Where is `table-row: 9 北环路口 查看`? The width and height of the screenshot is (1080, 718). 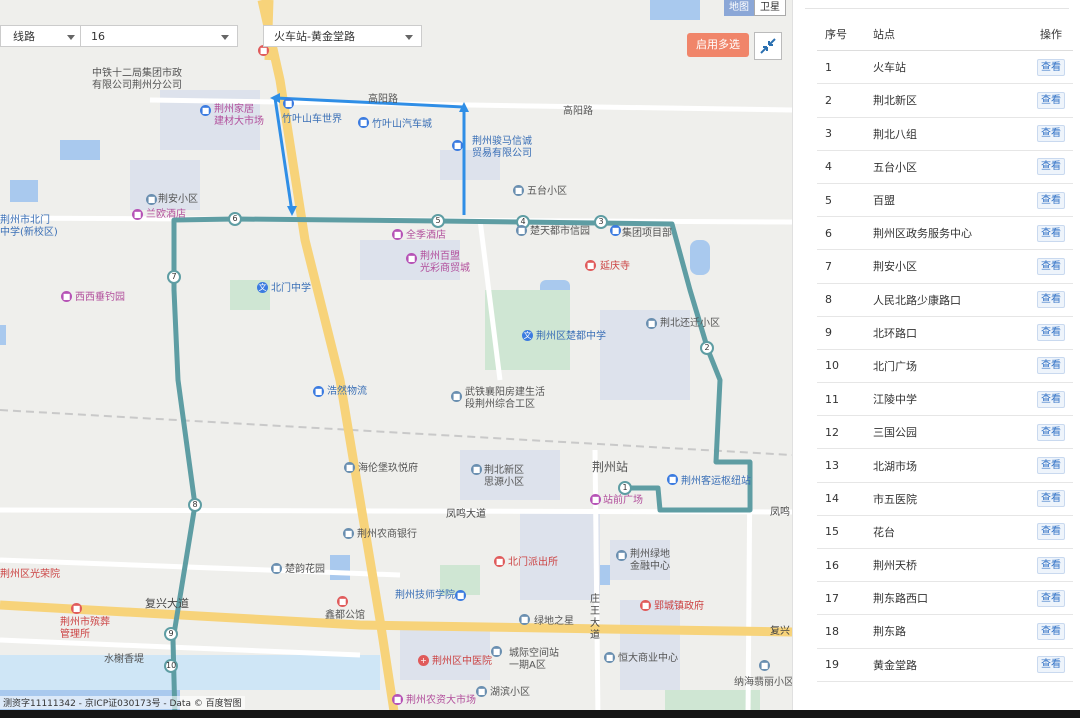
table-row: 9 北环路口 查看 is located at coordinates (945, 333).